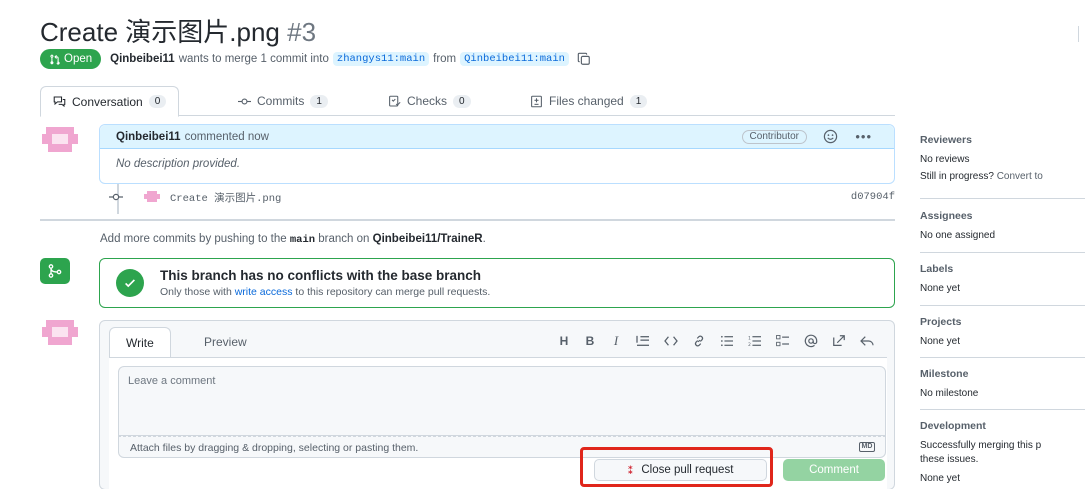  I want to click on comment-textarea: Leave a comment, so click(502, 401).